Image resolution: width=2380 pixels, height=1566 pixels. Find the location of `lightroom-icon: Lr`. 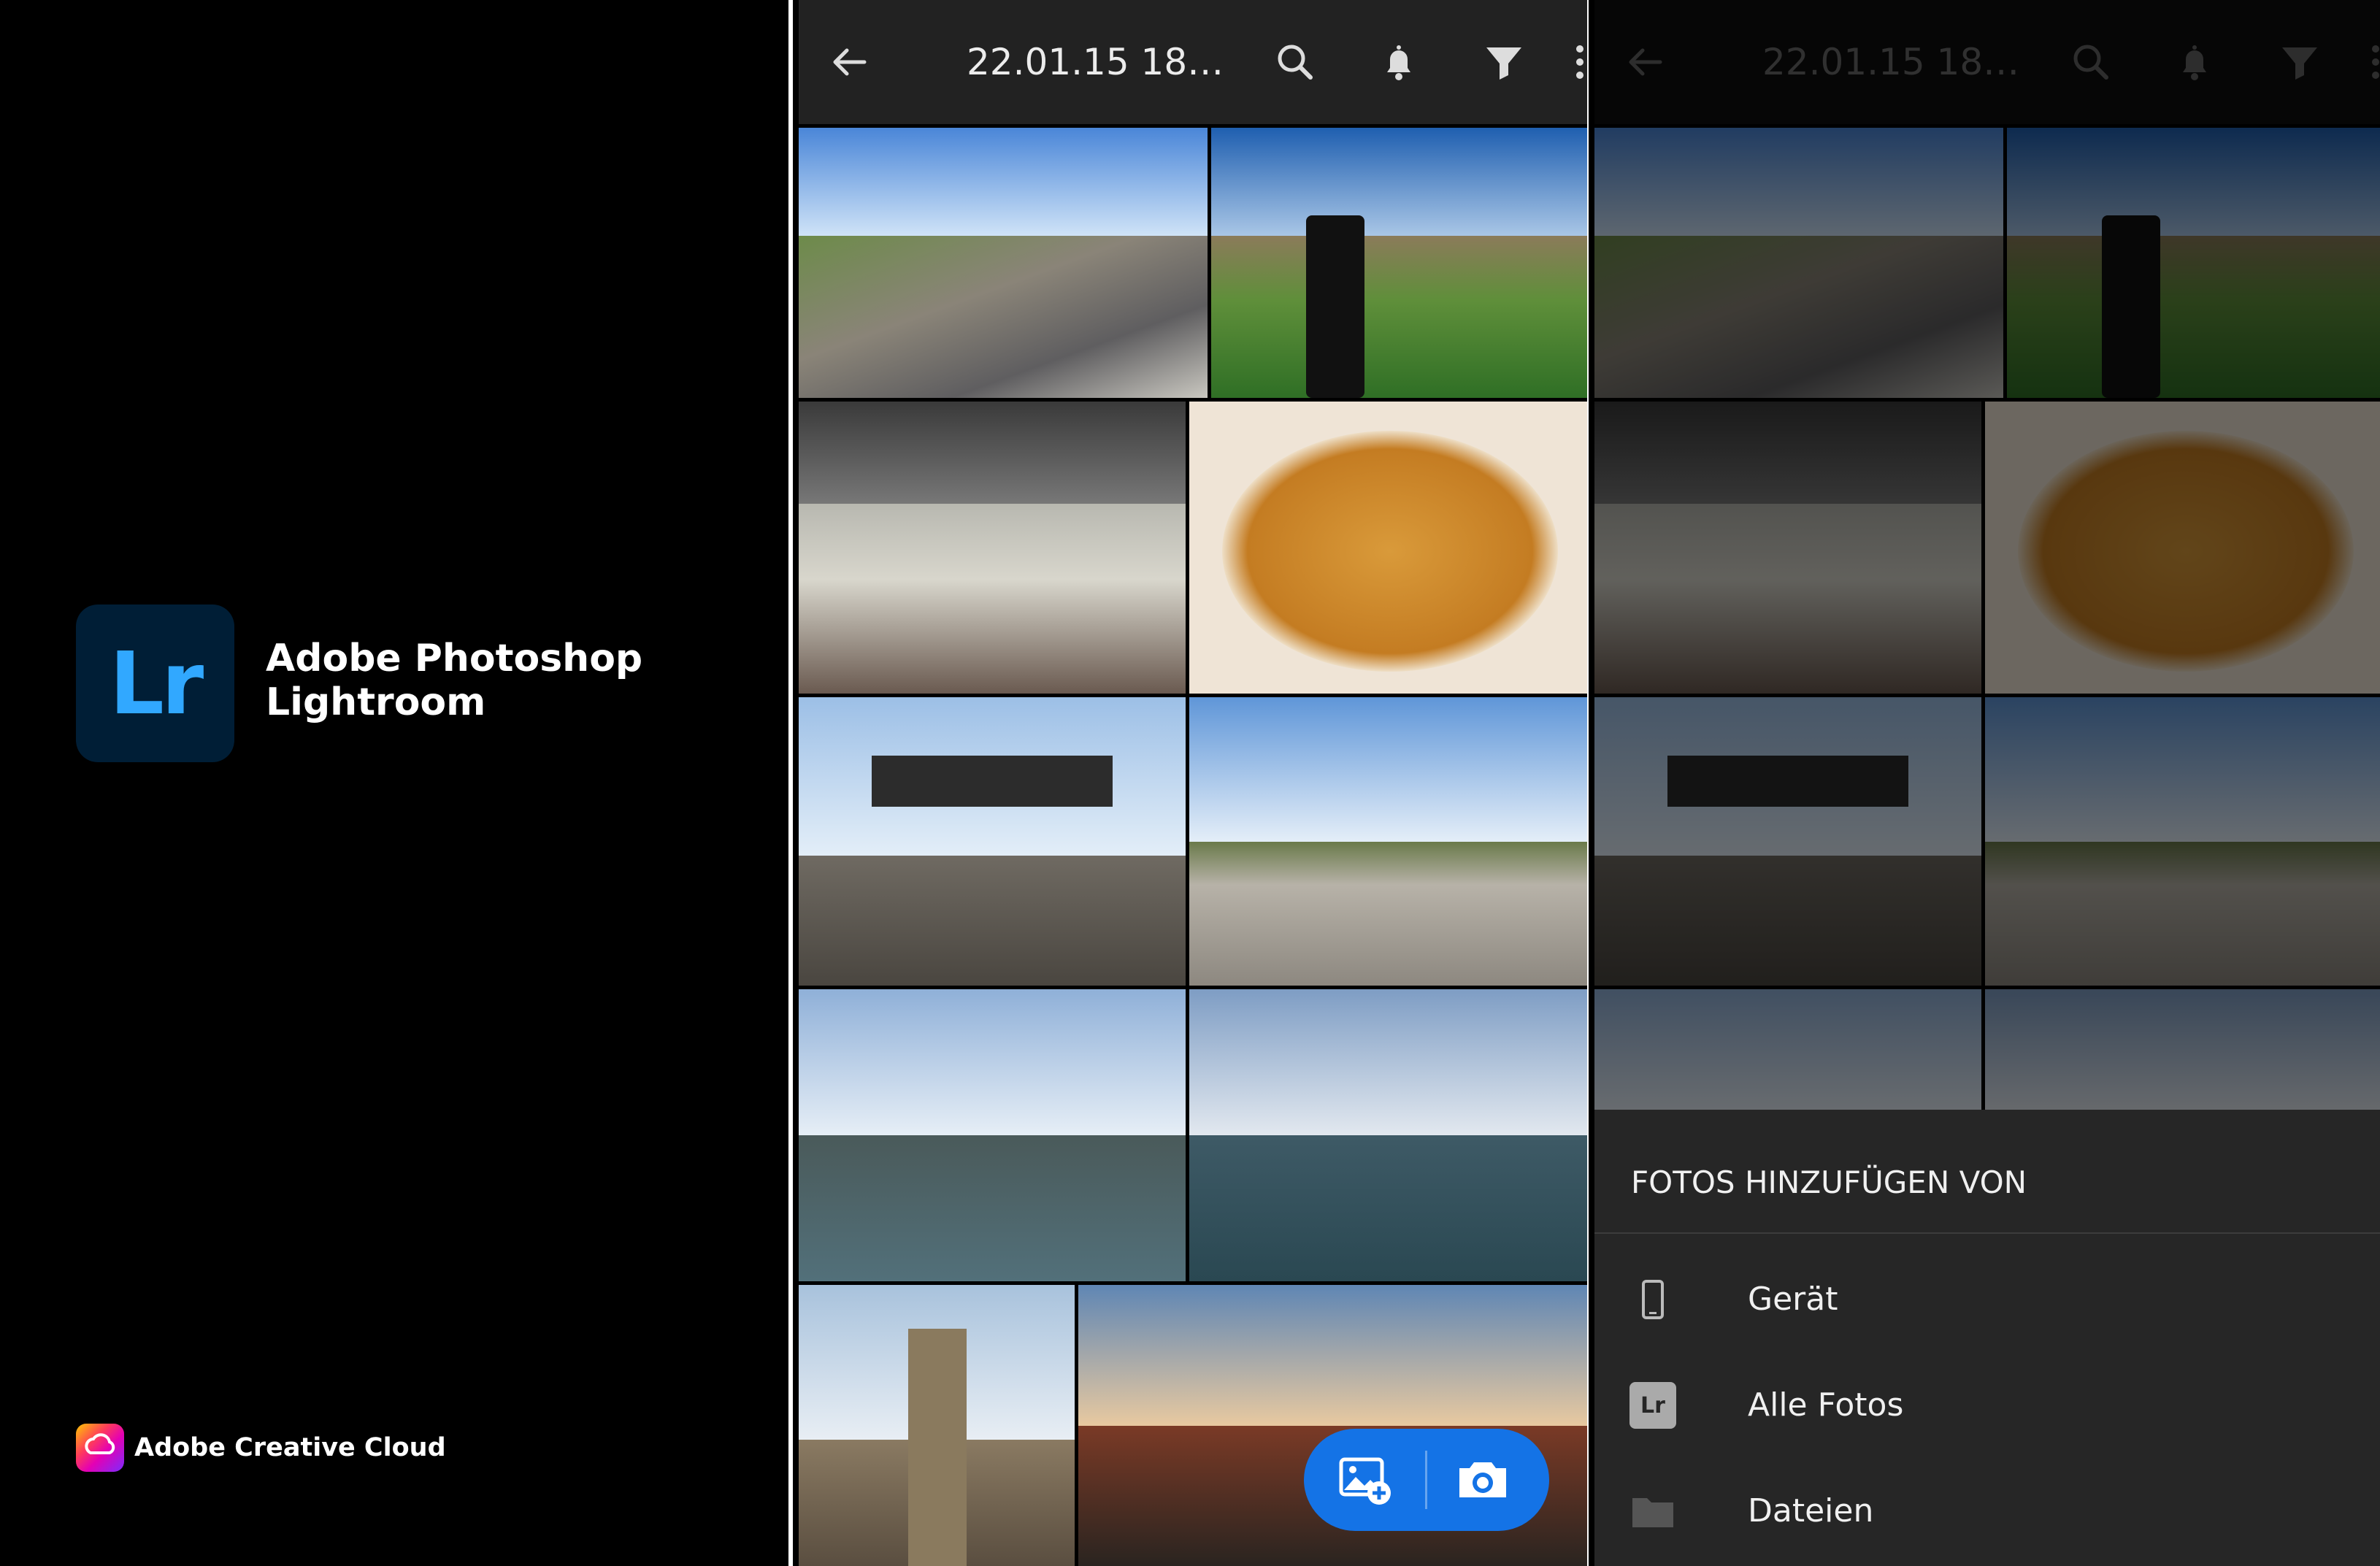

lightroom-icon: Lr is located at coordinates (1653, 1405).